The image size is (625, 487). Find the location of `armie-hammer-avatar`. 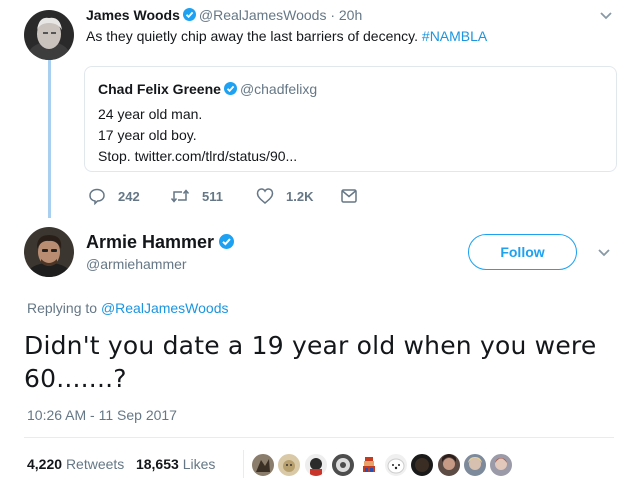

armie-hammer-avatar is located at coordinates (49, 252).